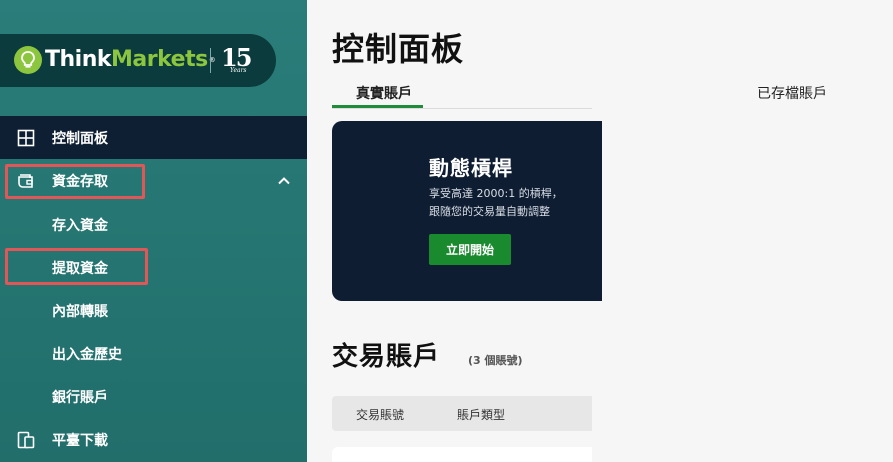 The height and width of the screenshot is (462, 893). What do you see at coordinates (386, 357) in the screenshot?
I see `accounts-section-title: 交易賬戶` at bounding box center [386, 357].